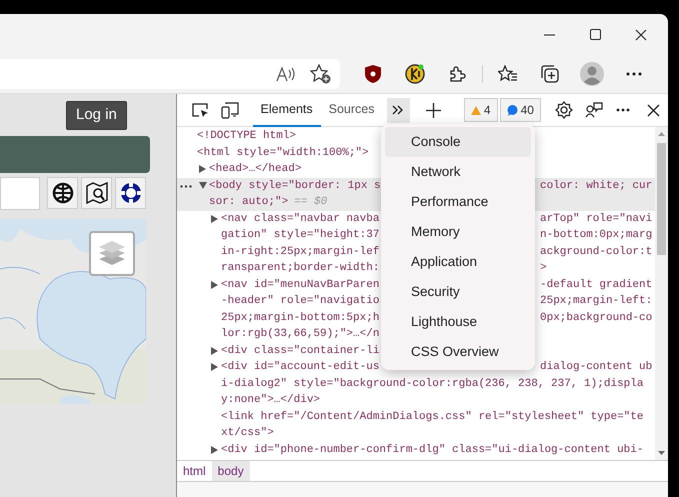 The image size is (679, 497). I want to click on code-line: xt/css">, so click(247, 433).